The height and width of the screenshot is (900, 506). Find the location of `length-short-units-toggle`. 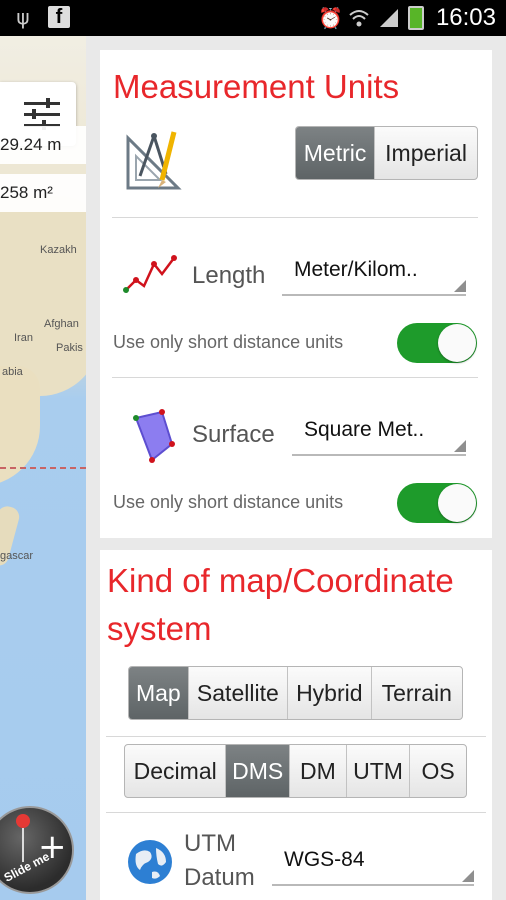

length-short-units-toggle is located at coordinates (437, 343).